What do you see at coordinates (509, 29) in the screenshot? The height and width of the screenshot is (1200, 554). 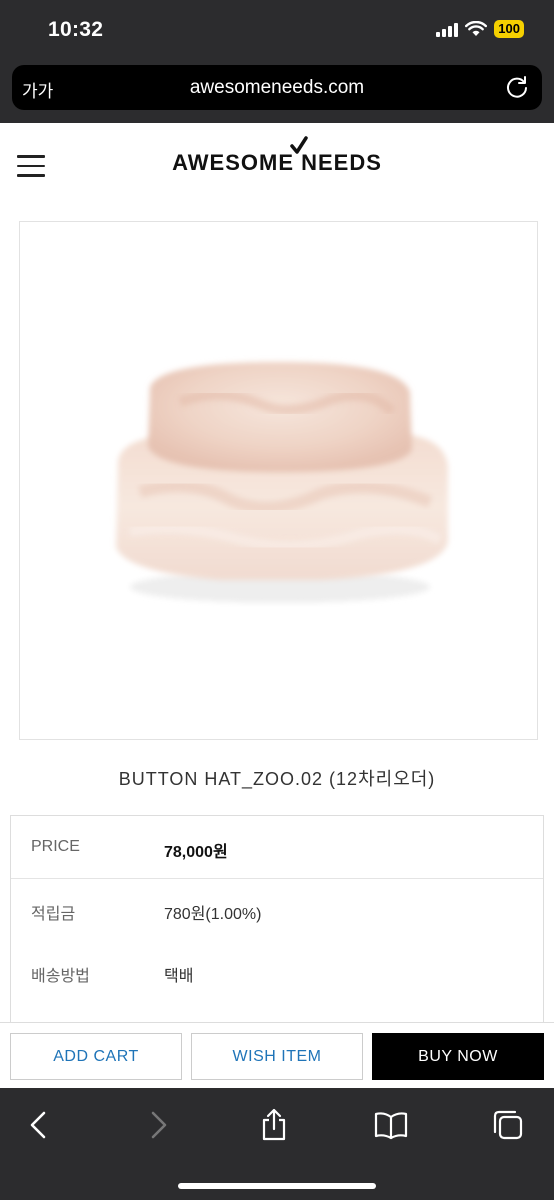 I see `battery-indicator: 100` at bounding box center [509, 29].